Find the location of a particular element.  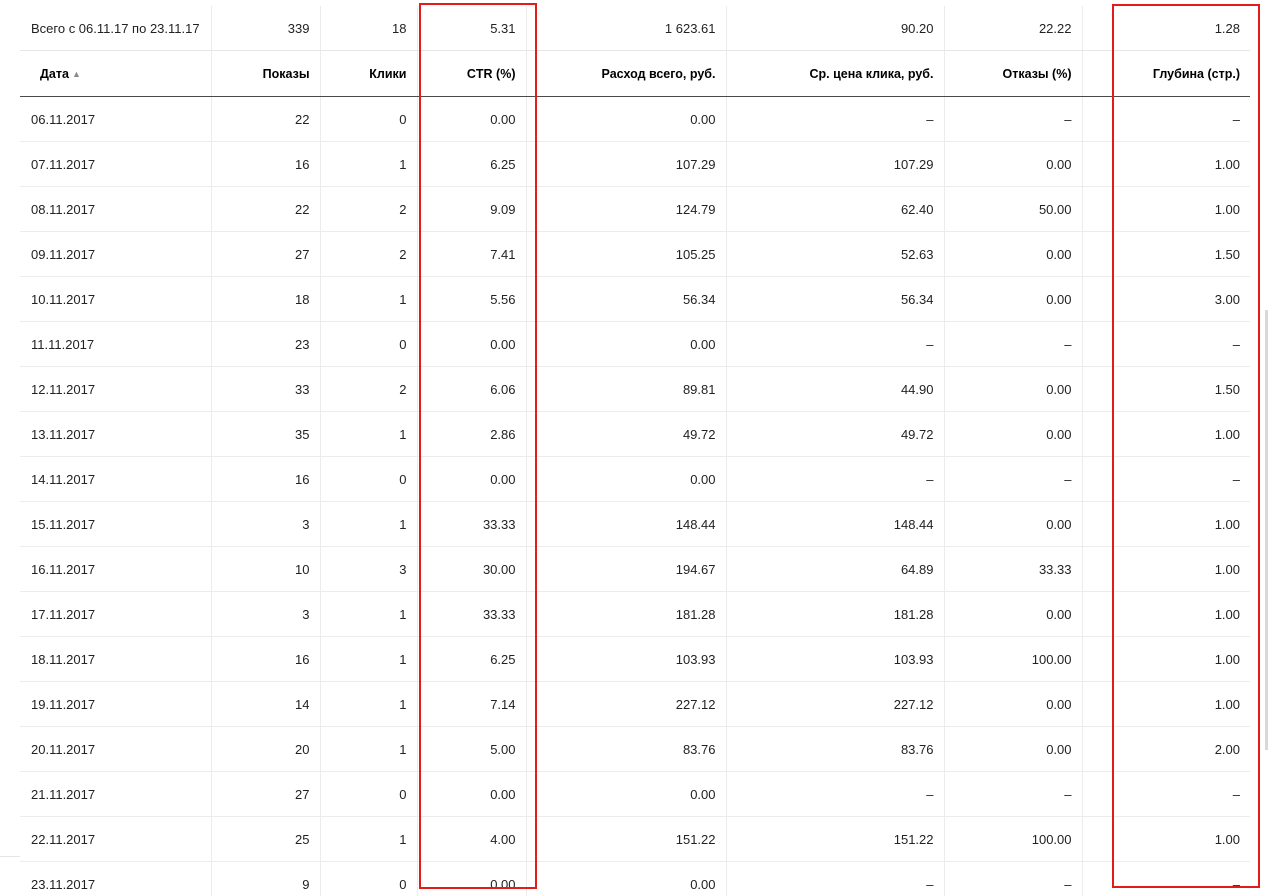

cell-depth: 3.00 is located at coordinates (1166, 299).